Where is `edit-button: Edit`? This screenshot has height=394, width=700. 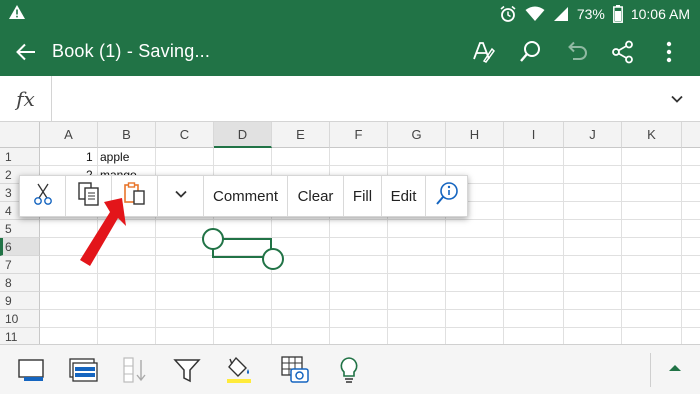 edit-button: Edit is located at coordinates (404, 196).